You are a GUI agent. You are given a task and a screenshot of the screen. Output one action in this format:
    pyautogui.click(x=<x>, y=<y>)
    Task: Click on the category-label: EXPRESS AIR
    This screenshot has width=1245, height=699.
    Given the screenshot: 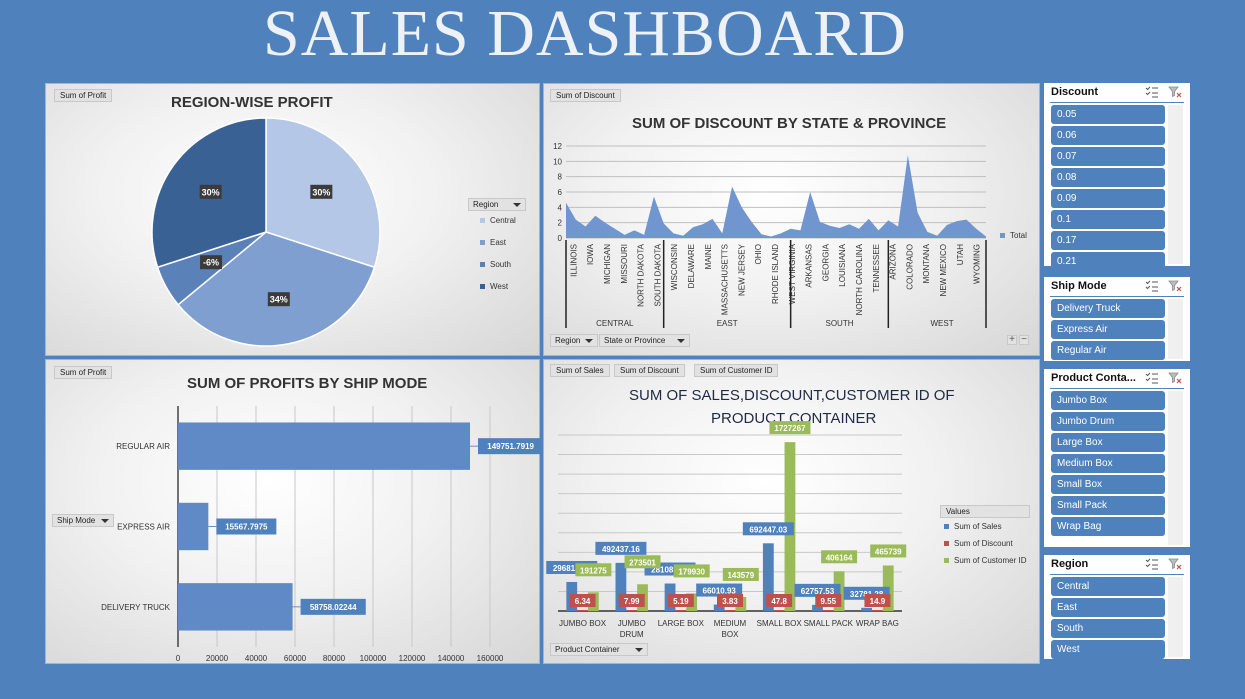 What is the action you would take?
    pyautogui.click(x=143, y=527)
    